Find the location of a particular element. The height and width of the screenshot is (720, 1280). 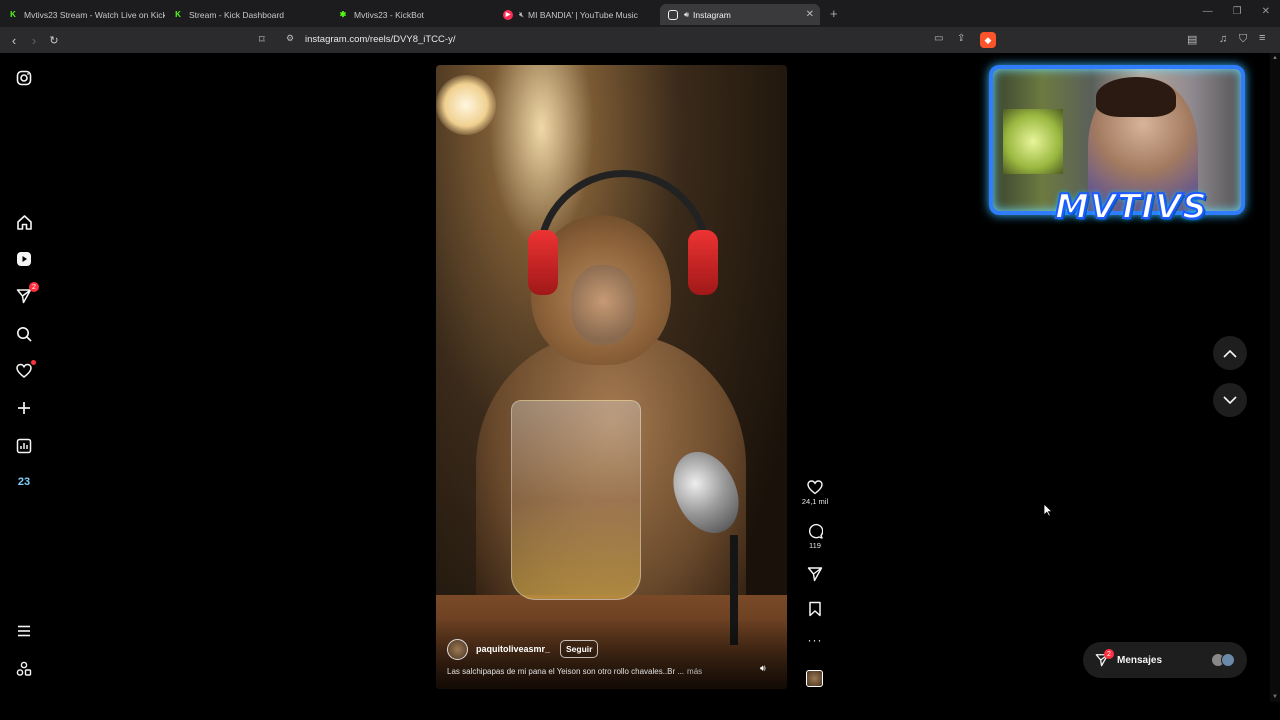

minimize-icon: — is located at coordinates (1208, 11).